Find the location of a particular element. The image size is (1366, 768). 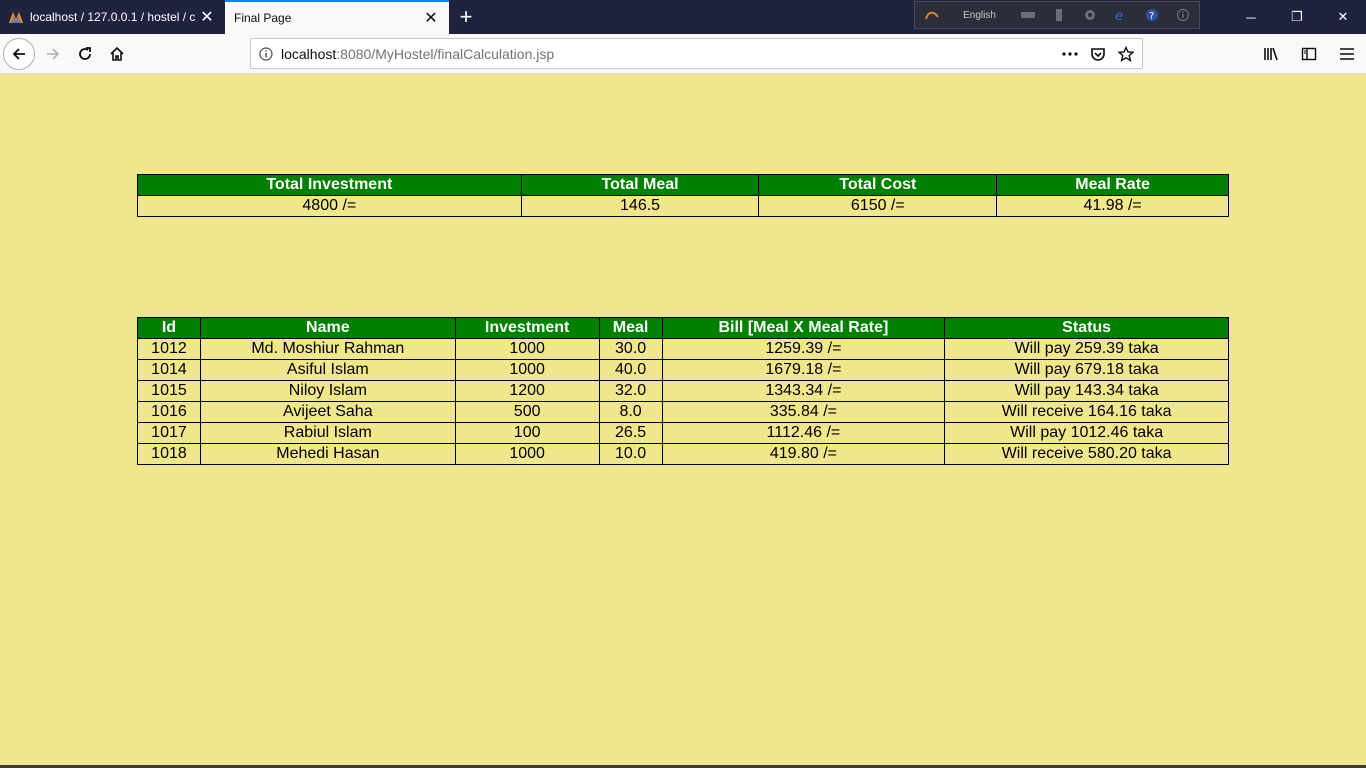

svg-text: e is located at coordinates (1119, 15).